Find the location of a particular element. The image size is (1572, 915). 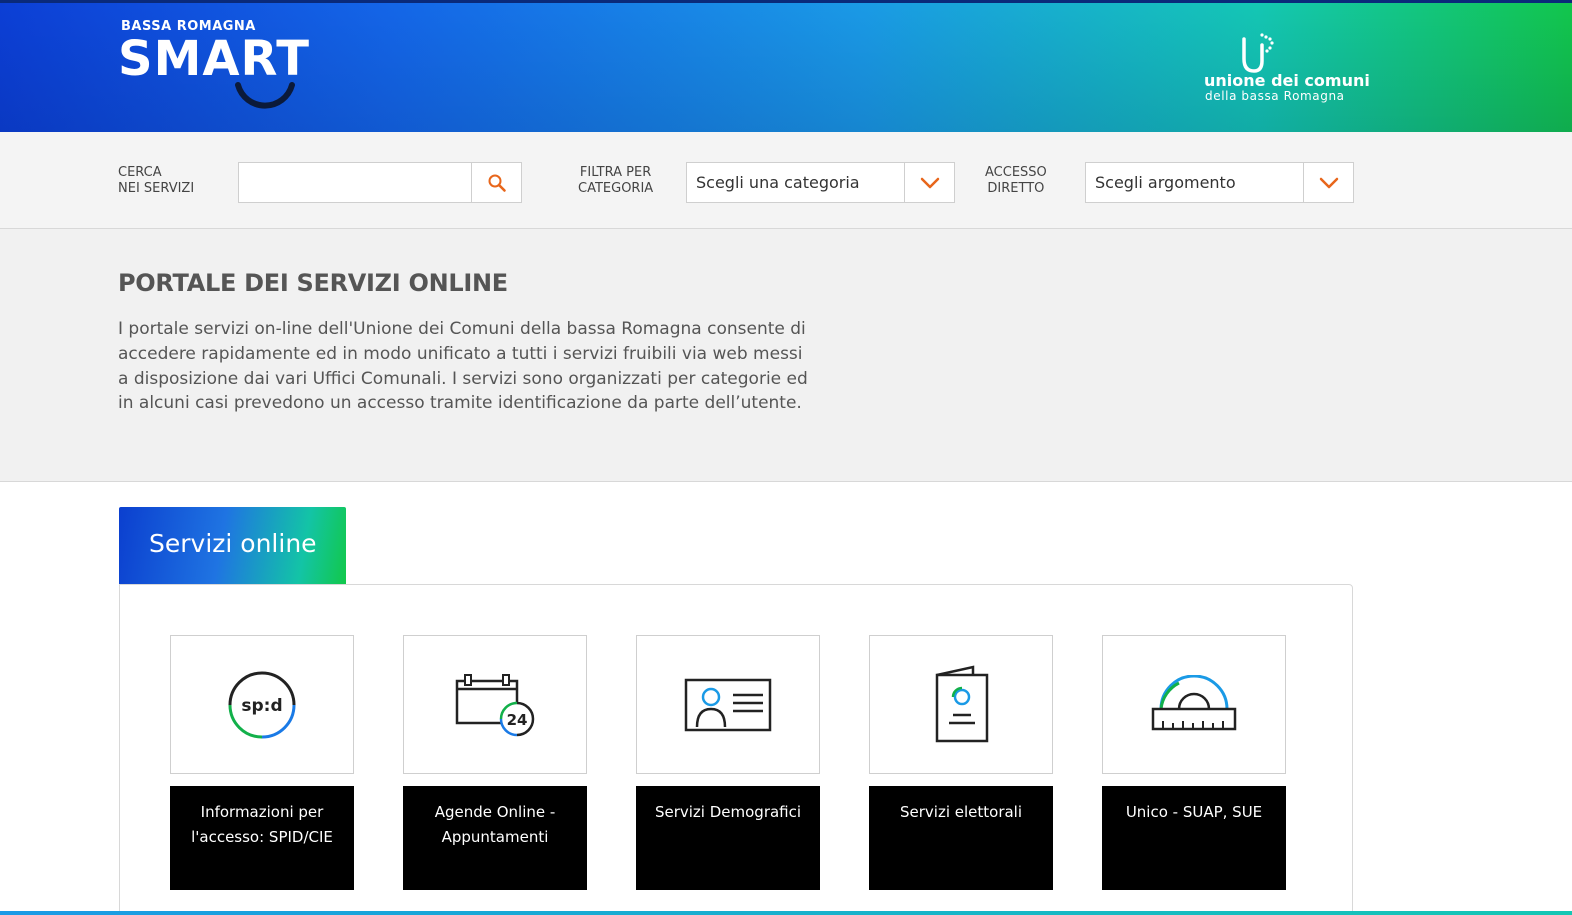

tab-label: Servizi online is located at coordinates (233, 543).